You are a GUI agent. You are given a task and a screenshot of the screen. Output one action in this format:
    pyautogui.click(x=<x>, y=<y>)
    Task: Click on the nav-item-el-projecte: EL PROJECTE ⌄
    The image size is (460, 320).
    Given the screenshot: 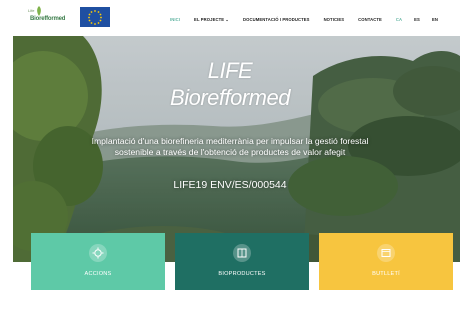 What is the action you would take?
    pyautogui.click(x=211, y=19)
    